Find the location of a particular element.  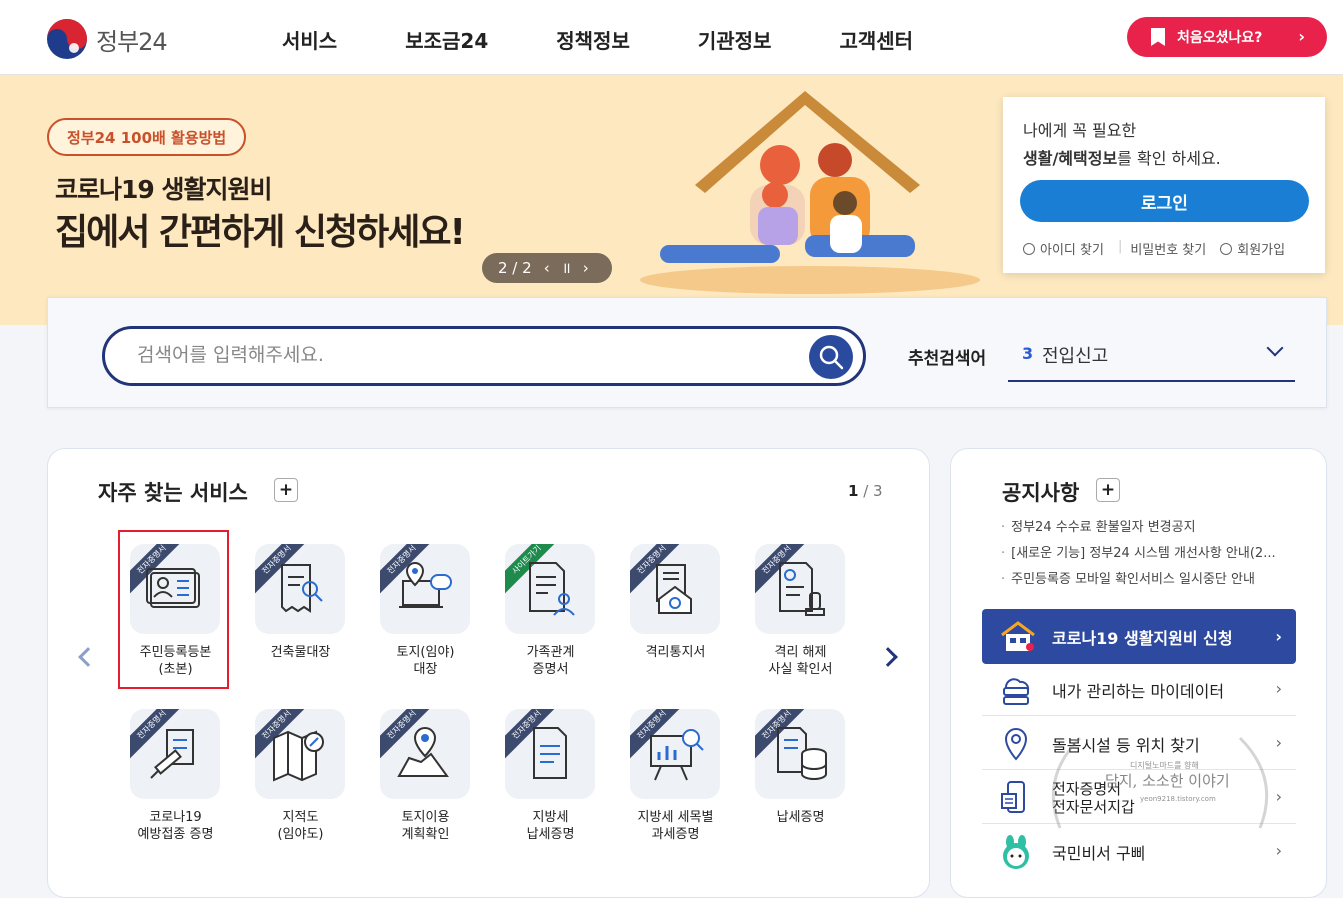

quick-link-mydata: 내가 관리하는 마이데이터 › is located at coordinates (1139, 690).